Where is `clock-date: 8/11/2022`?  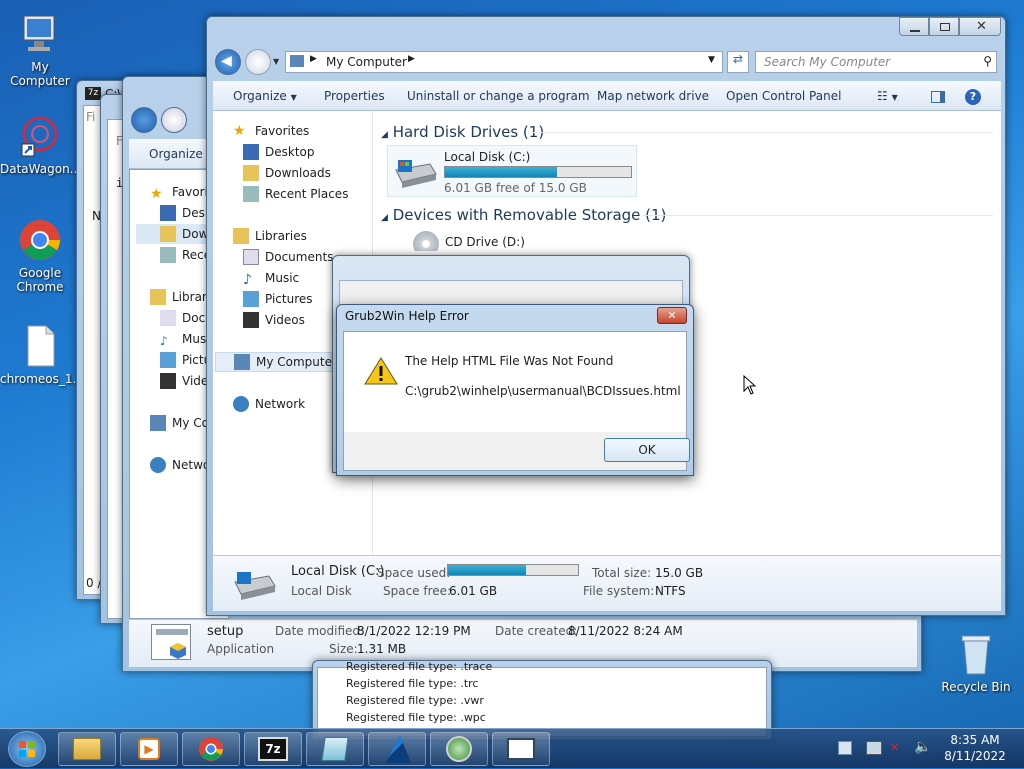 clock-date: 8/11/2022 is located at coordinates (975, 756).